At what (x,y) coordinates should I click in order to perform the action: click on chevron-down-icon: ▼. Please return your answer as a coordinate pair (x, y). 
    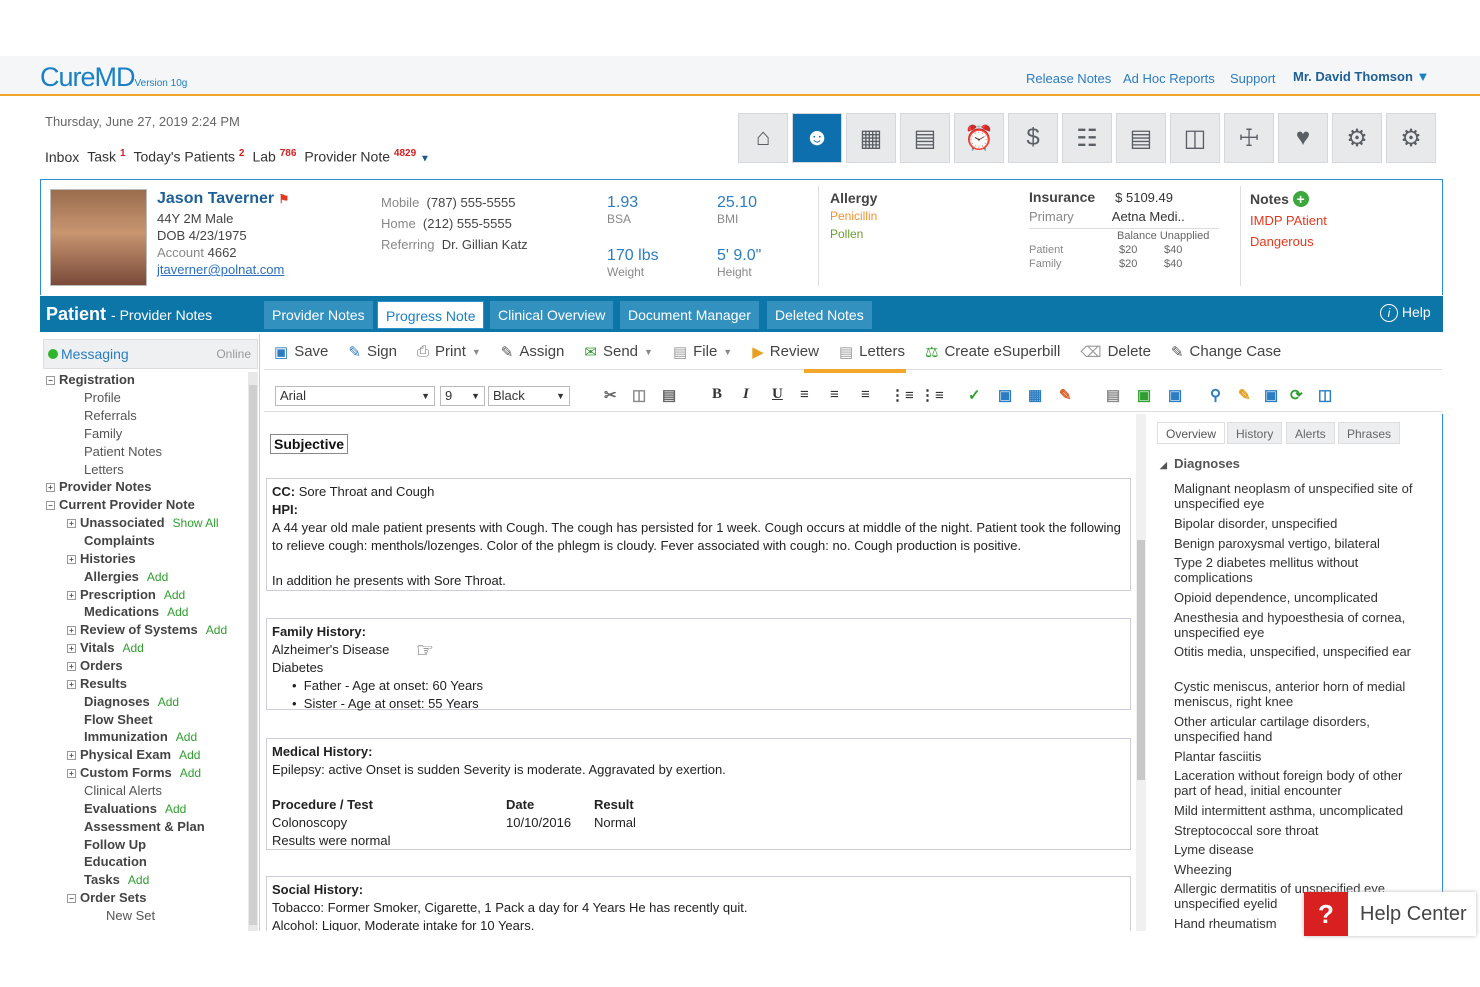
    Looking at the image, I should click on (425, 159).